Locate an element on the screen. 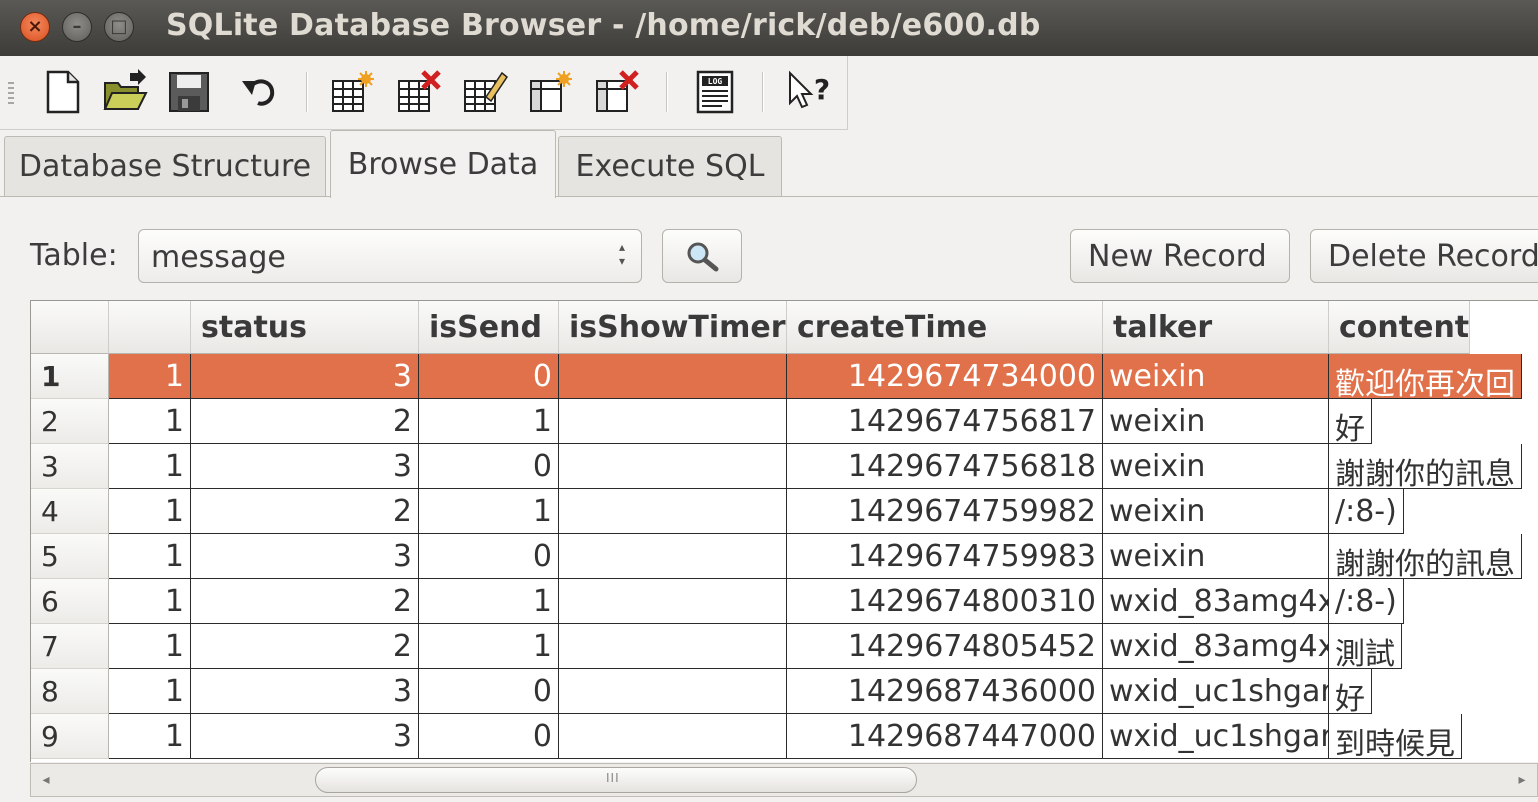 The image size is (1538, 802). new-record-button: New Record is located at coordinates (1180, 256).